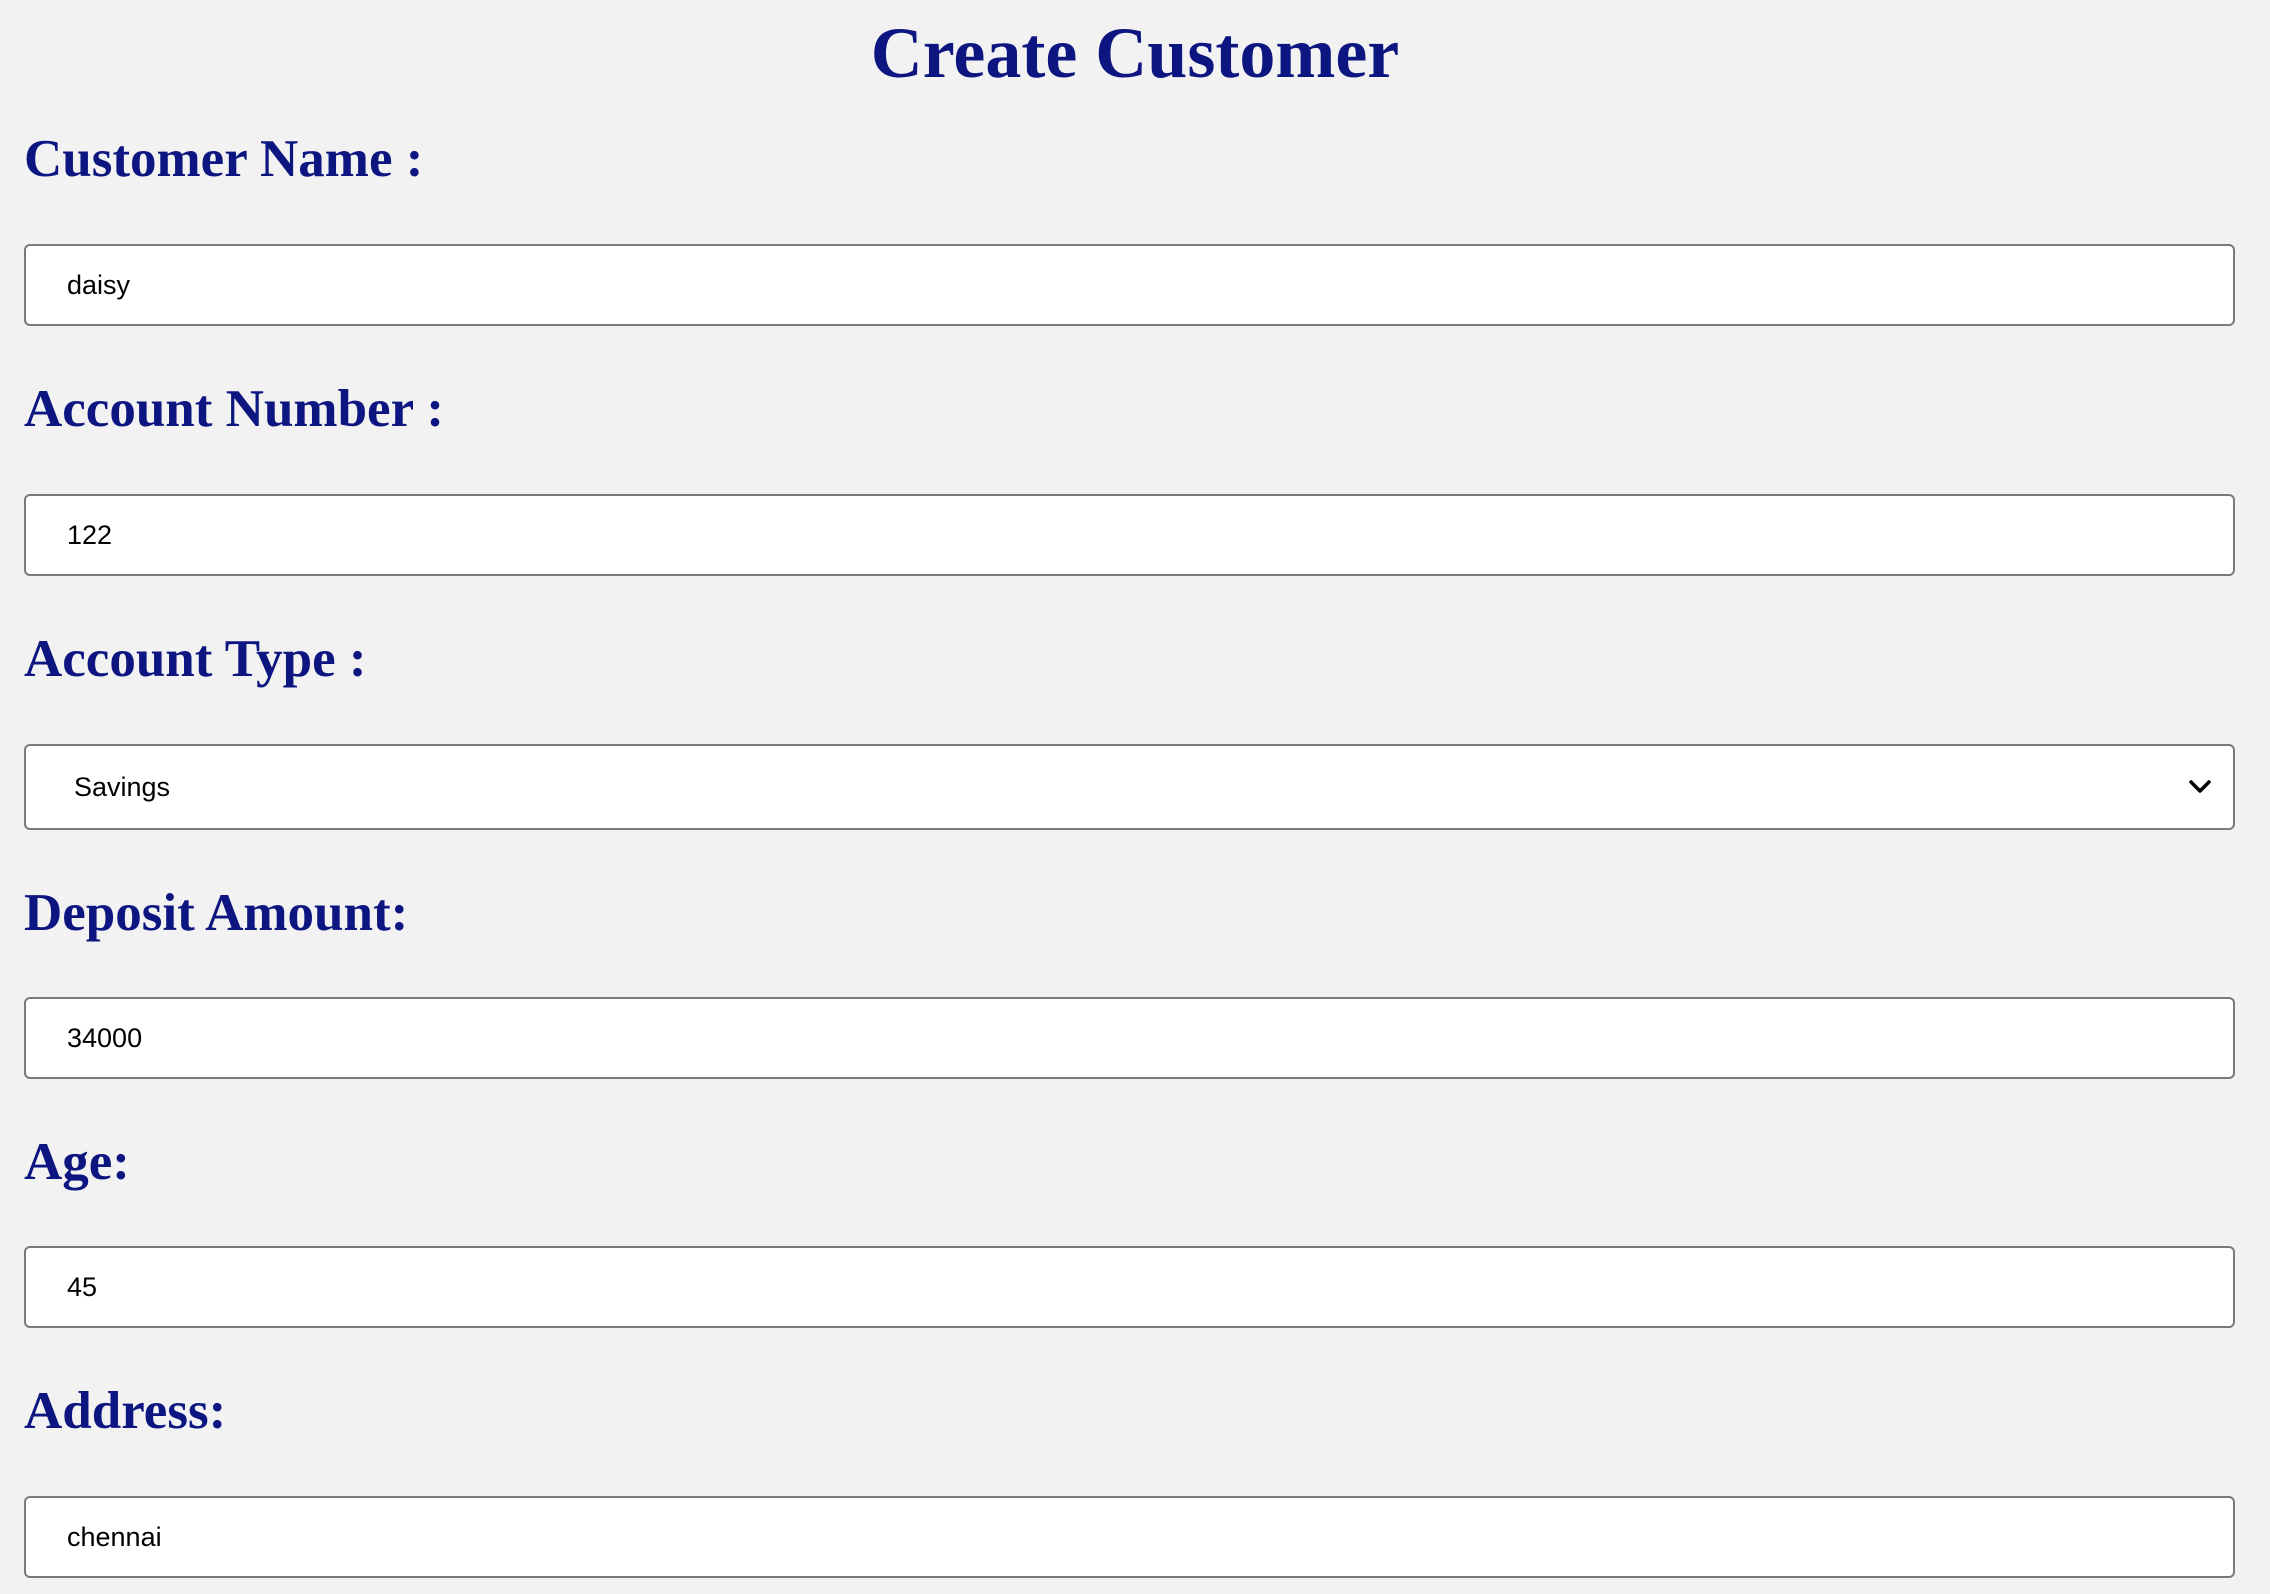  What do you see at coordinates (1129, 1038) in the screenshot?
I see `deposit-amount-input: 34000` at bounding box center [1129, 1038].